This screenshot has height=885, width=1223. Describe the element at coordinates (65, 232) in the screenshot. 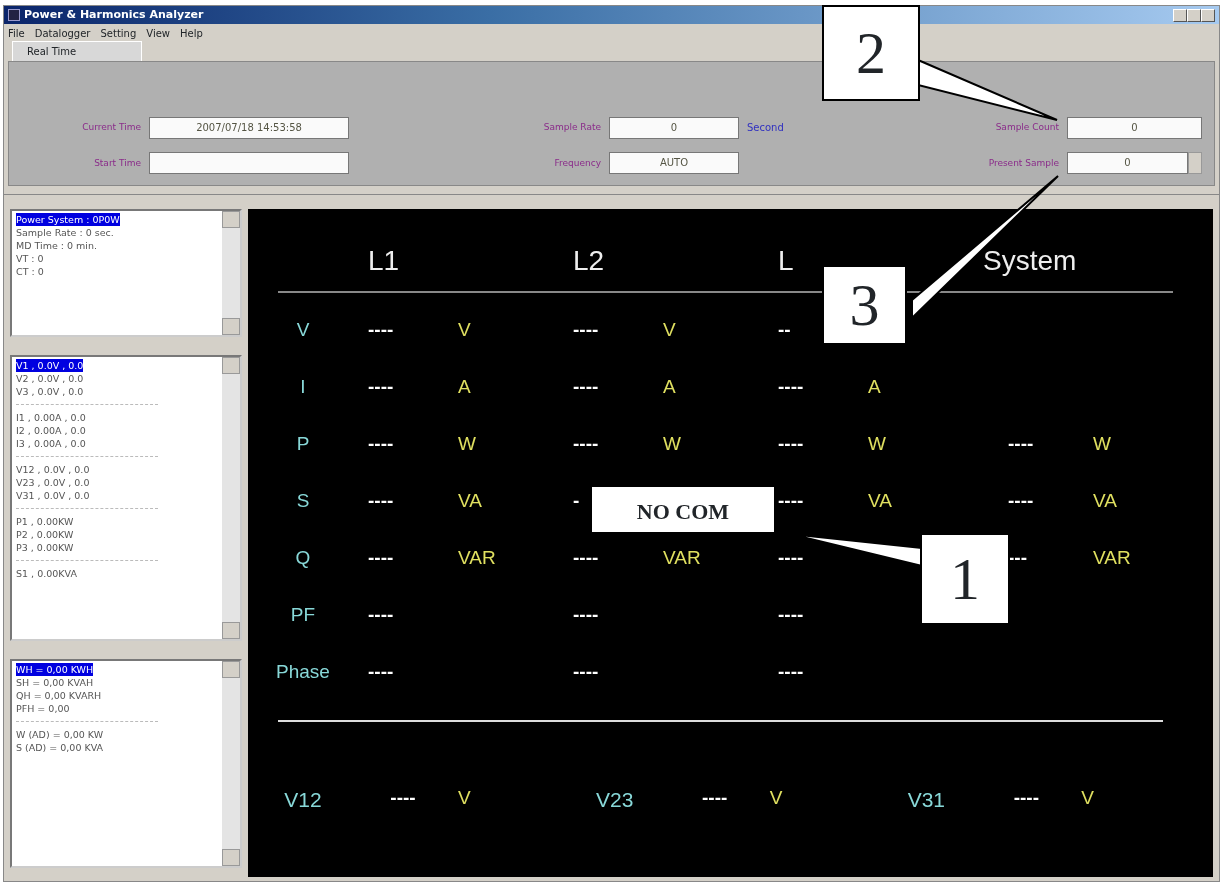

I see `list-item: Sample Rate : 0 sec.` at that location.